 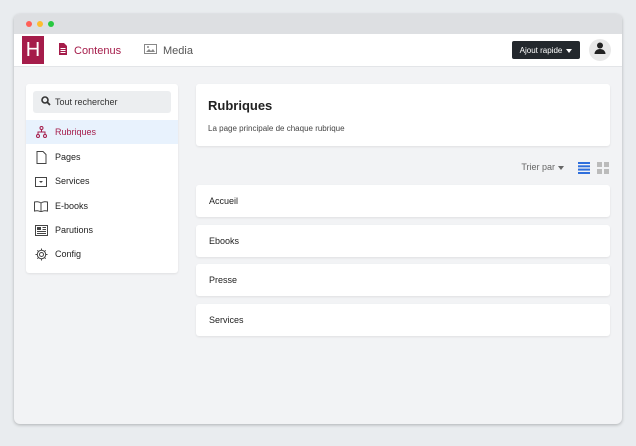 What do you see at coordinates (403, 201) in the screenshot?
I see `list-item: Accueil` at bounding box center [403, 201].